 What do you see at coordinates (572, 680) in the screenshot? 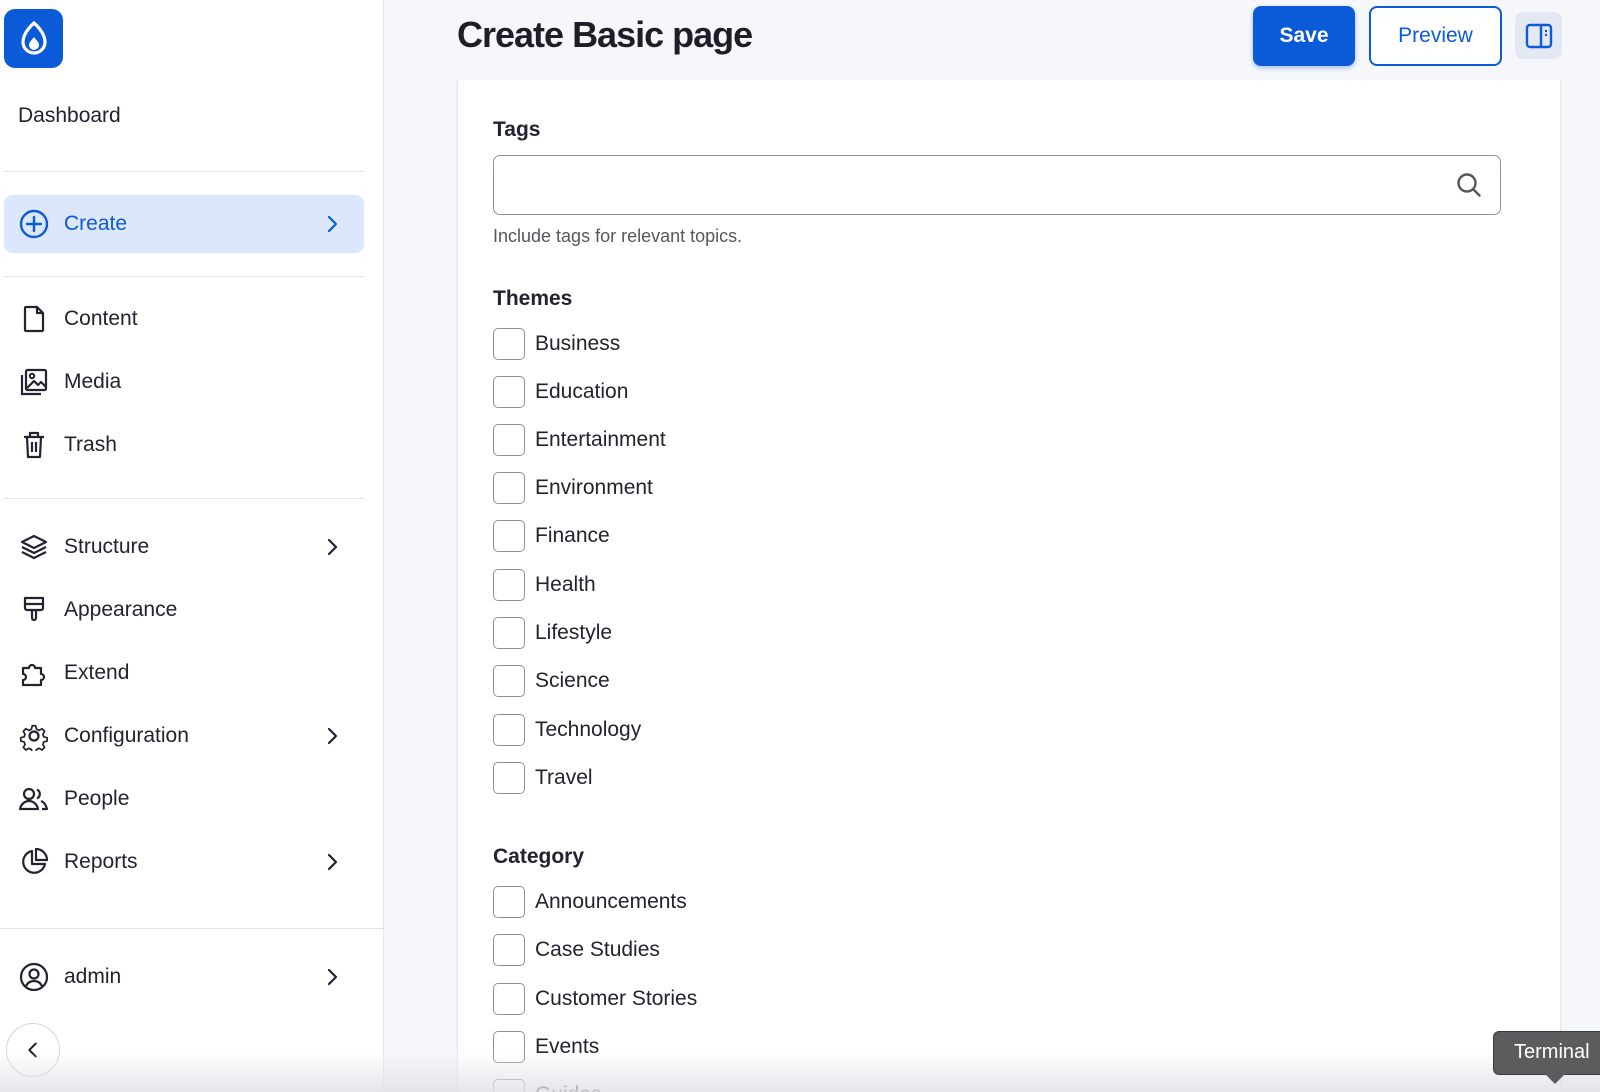
I see `checkbox-label: Science` at bounding box center [572, 680].